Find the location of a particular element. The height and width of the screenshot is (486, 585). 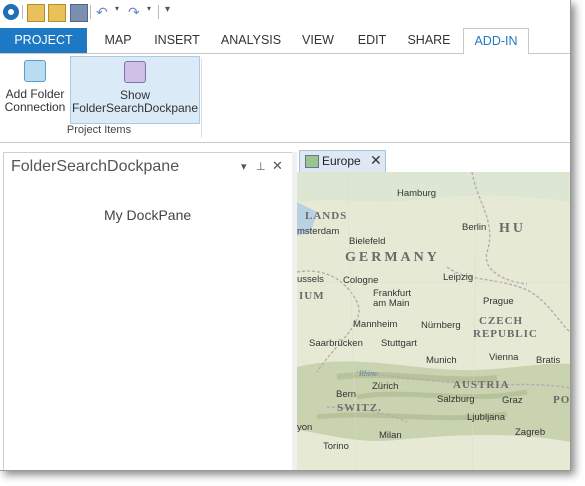

country-label: GERMANY is located at coordinates (392, 257).